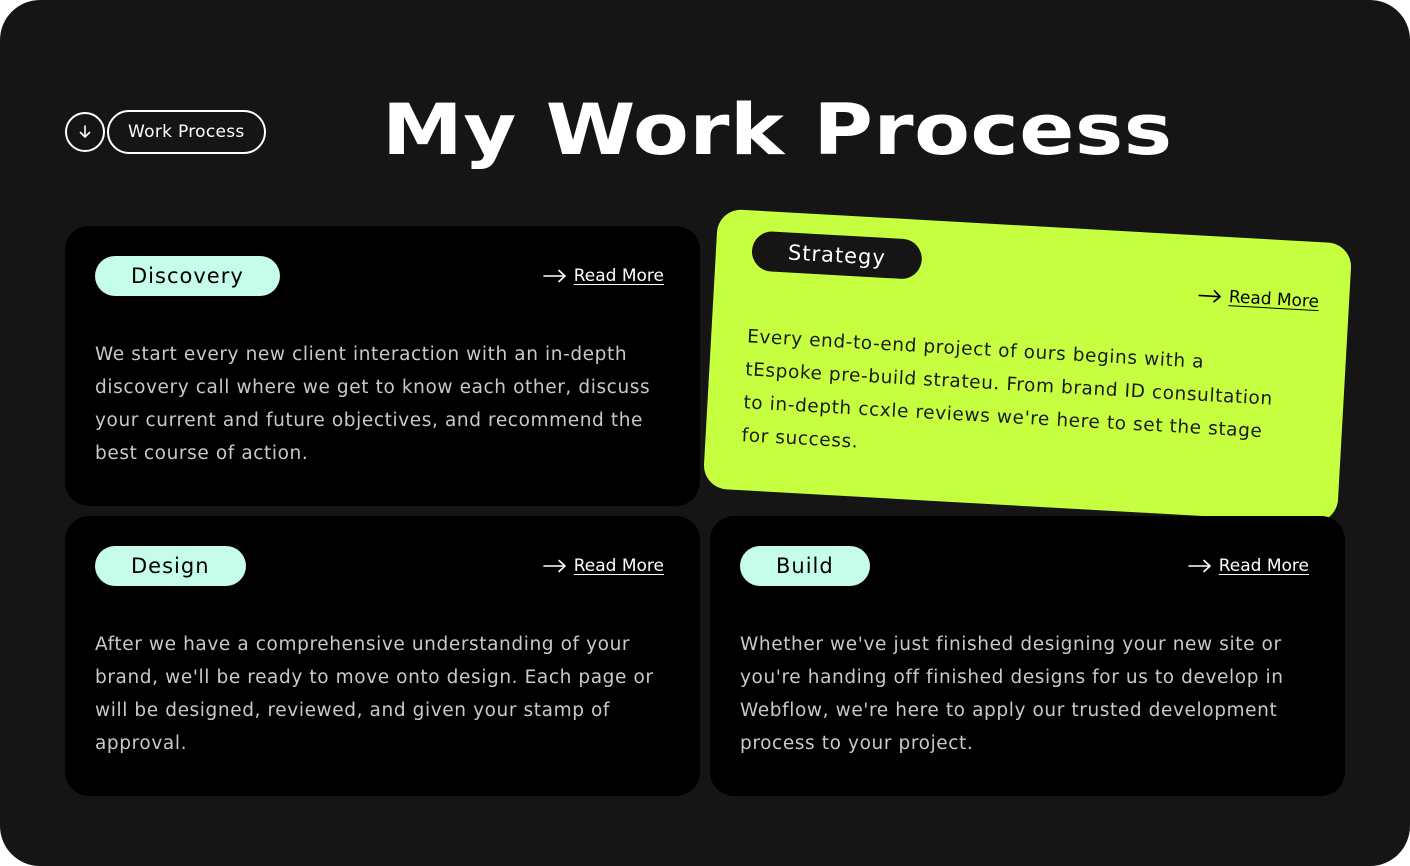 The width and height of the screenshot is (1410, 866). I want to click on section-label-group: Work Process, so click(165, 132).